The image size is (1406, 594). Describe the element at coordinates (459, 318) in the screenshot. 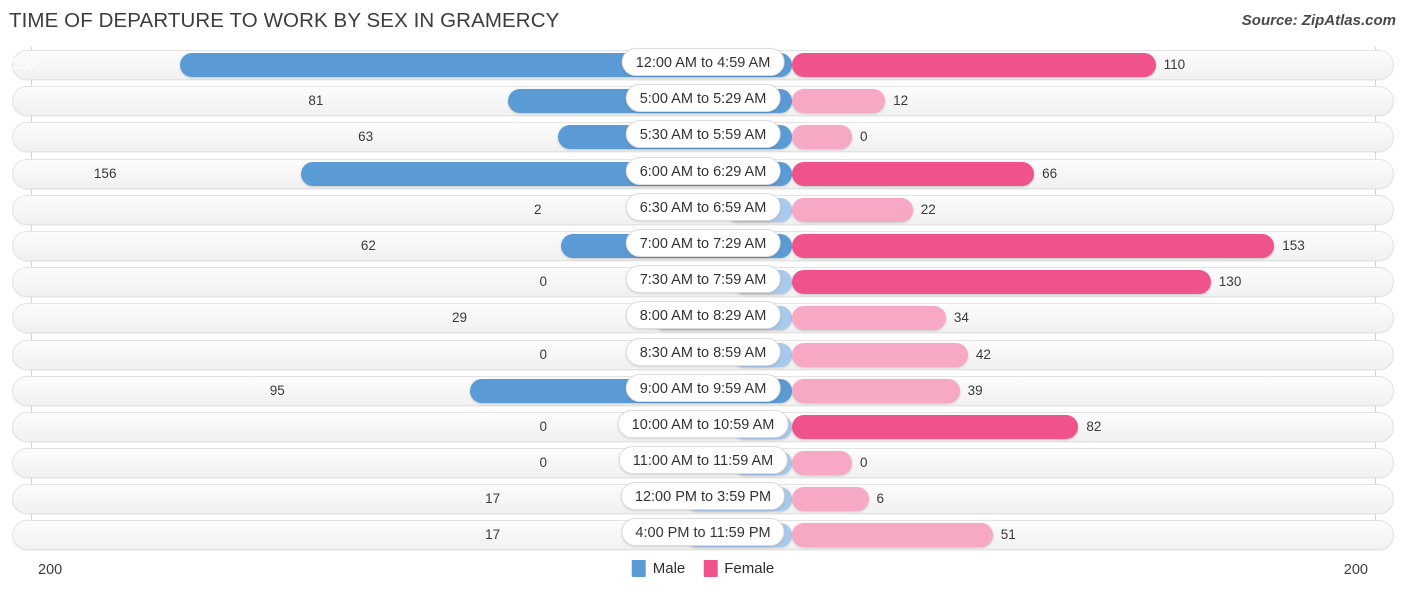

I see `bar-value-male: 29` at that location.